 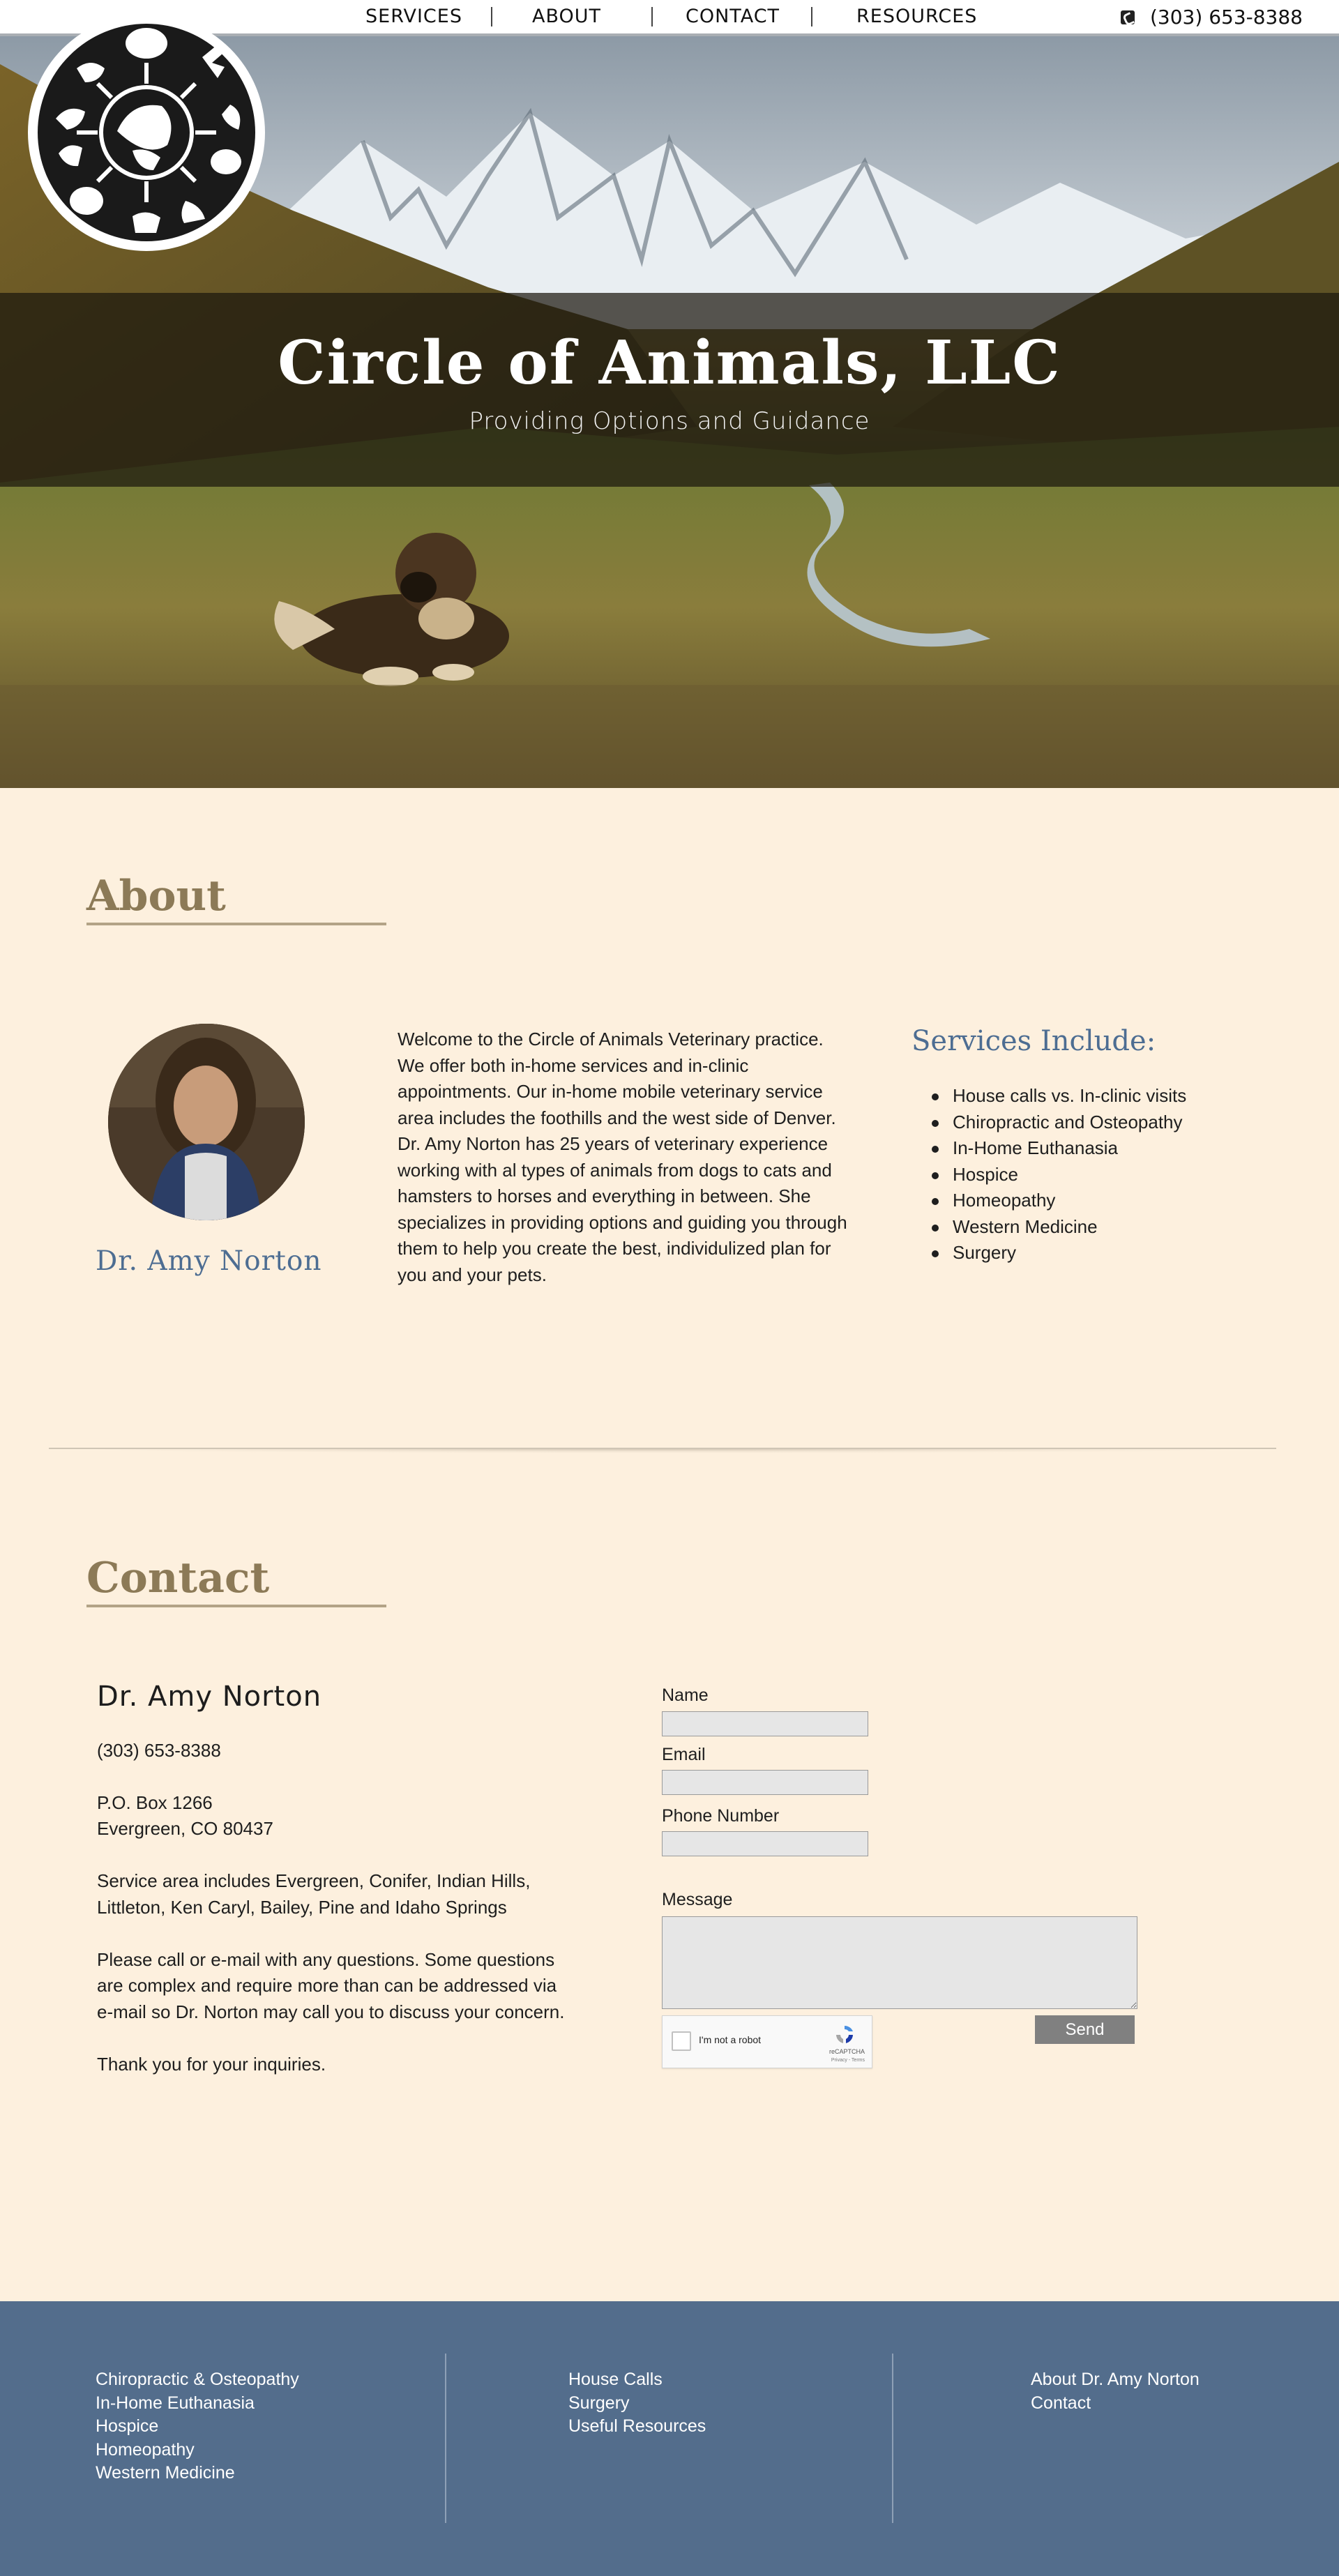 What do you see at coordinates (236, 924) in the screenshot?
I see `about-heading-underline` at bounding box center [236, 924].